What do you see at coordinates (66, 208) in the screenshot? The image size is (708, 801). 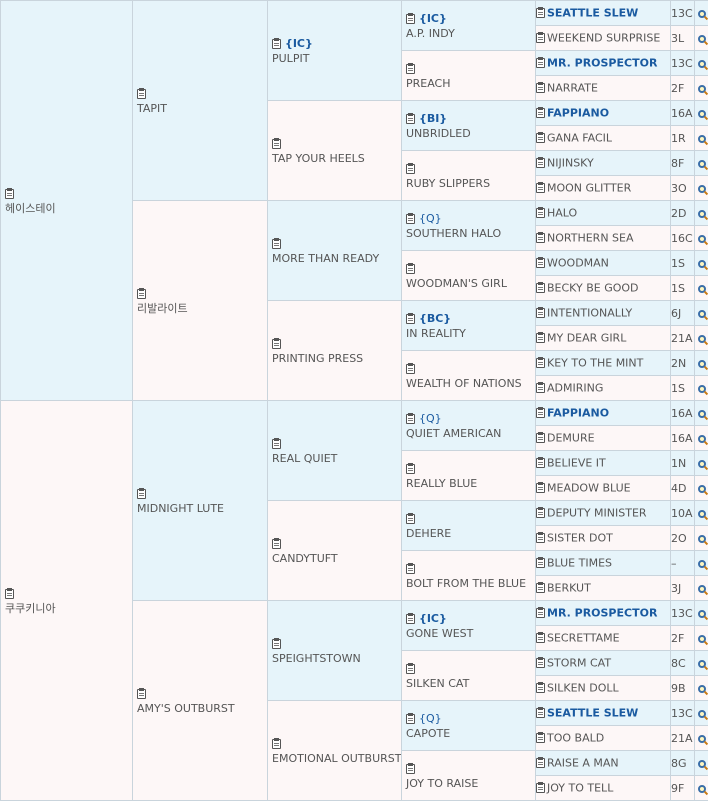 I see `horse-name: 헤이스테이` at bounding box center [66, 208].